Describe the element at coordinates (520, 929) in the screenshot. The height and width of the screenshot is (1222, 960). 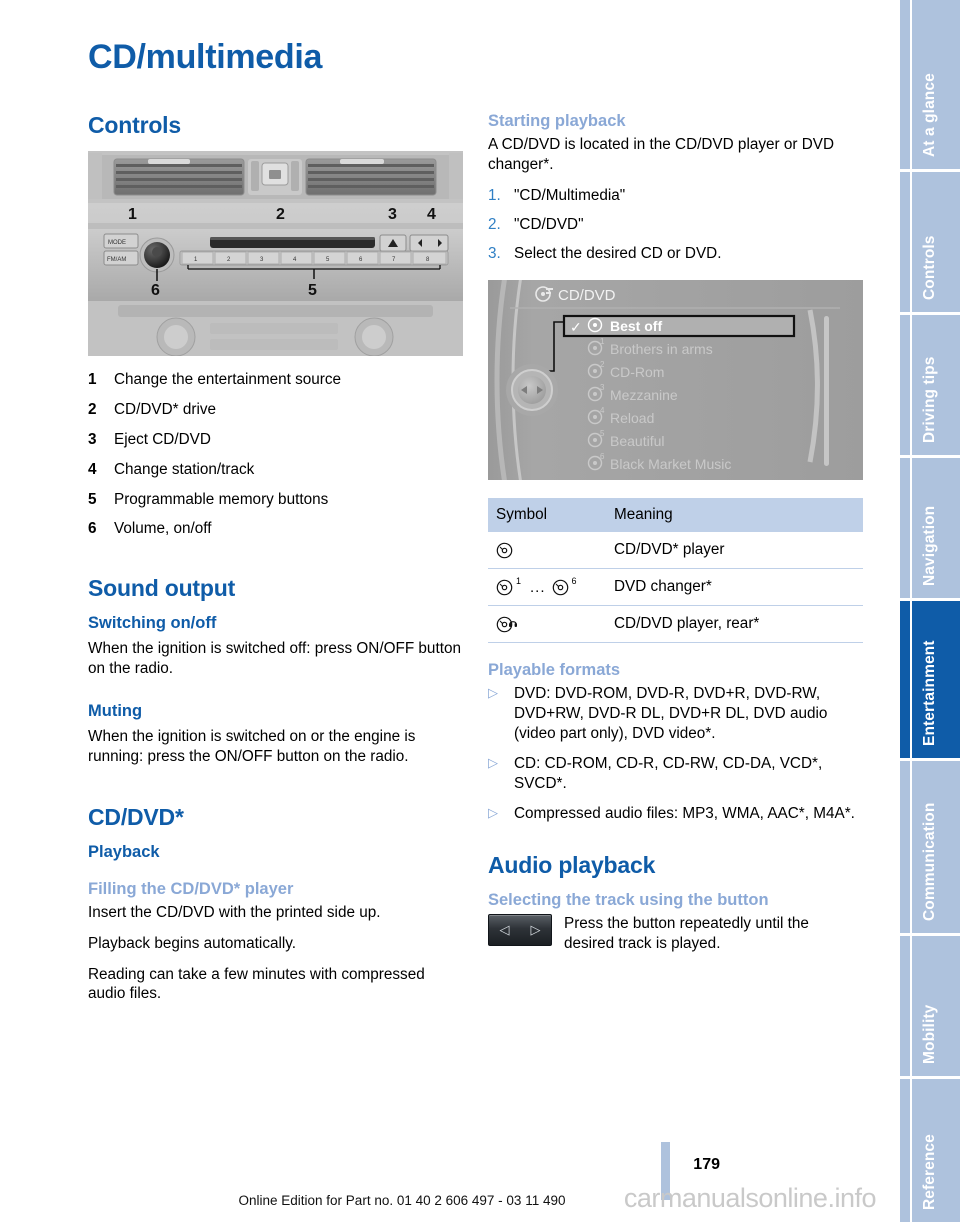
I see `seek-rocker-button-icon: ◁ ▷` at that location.